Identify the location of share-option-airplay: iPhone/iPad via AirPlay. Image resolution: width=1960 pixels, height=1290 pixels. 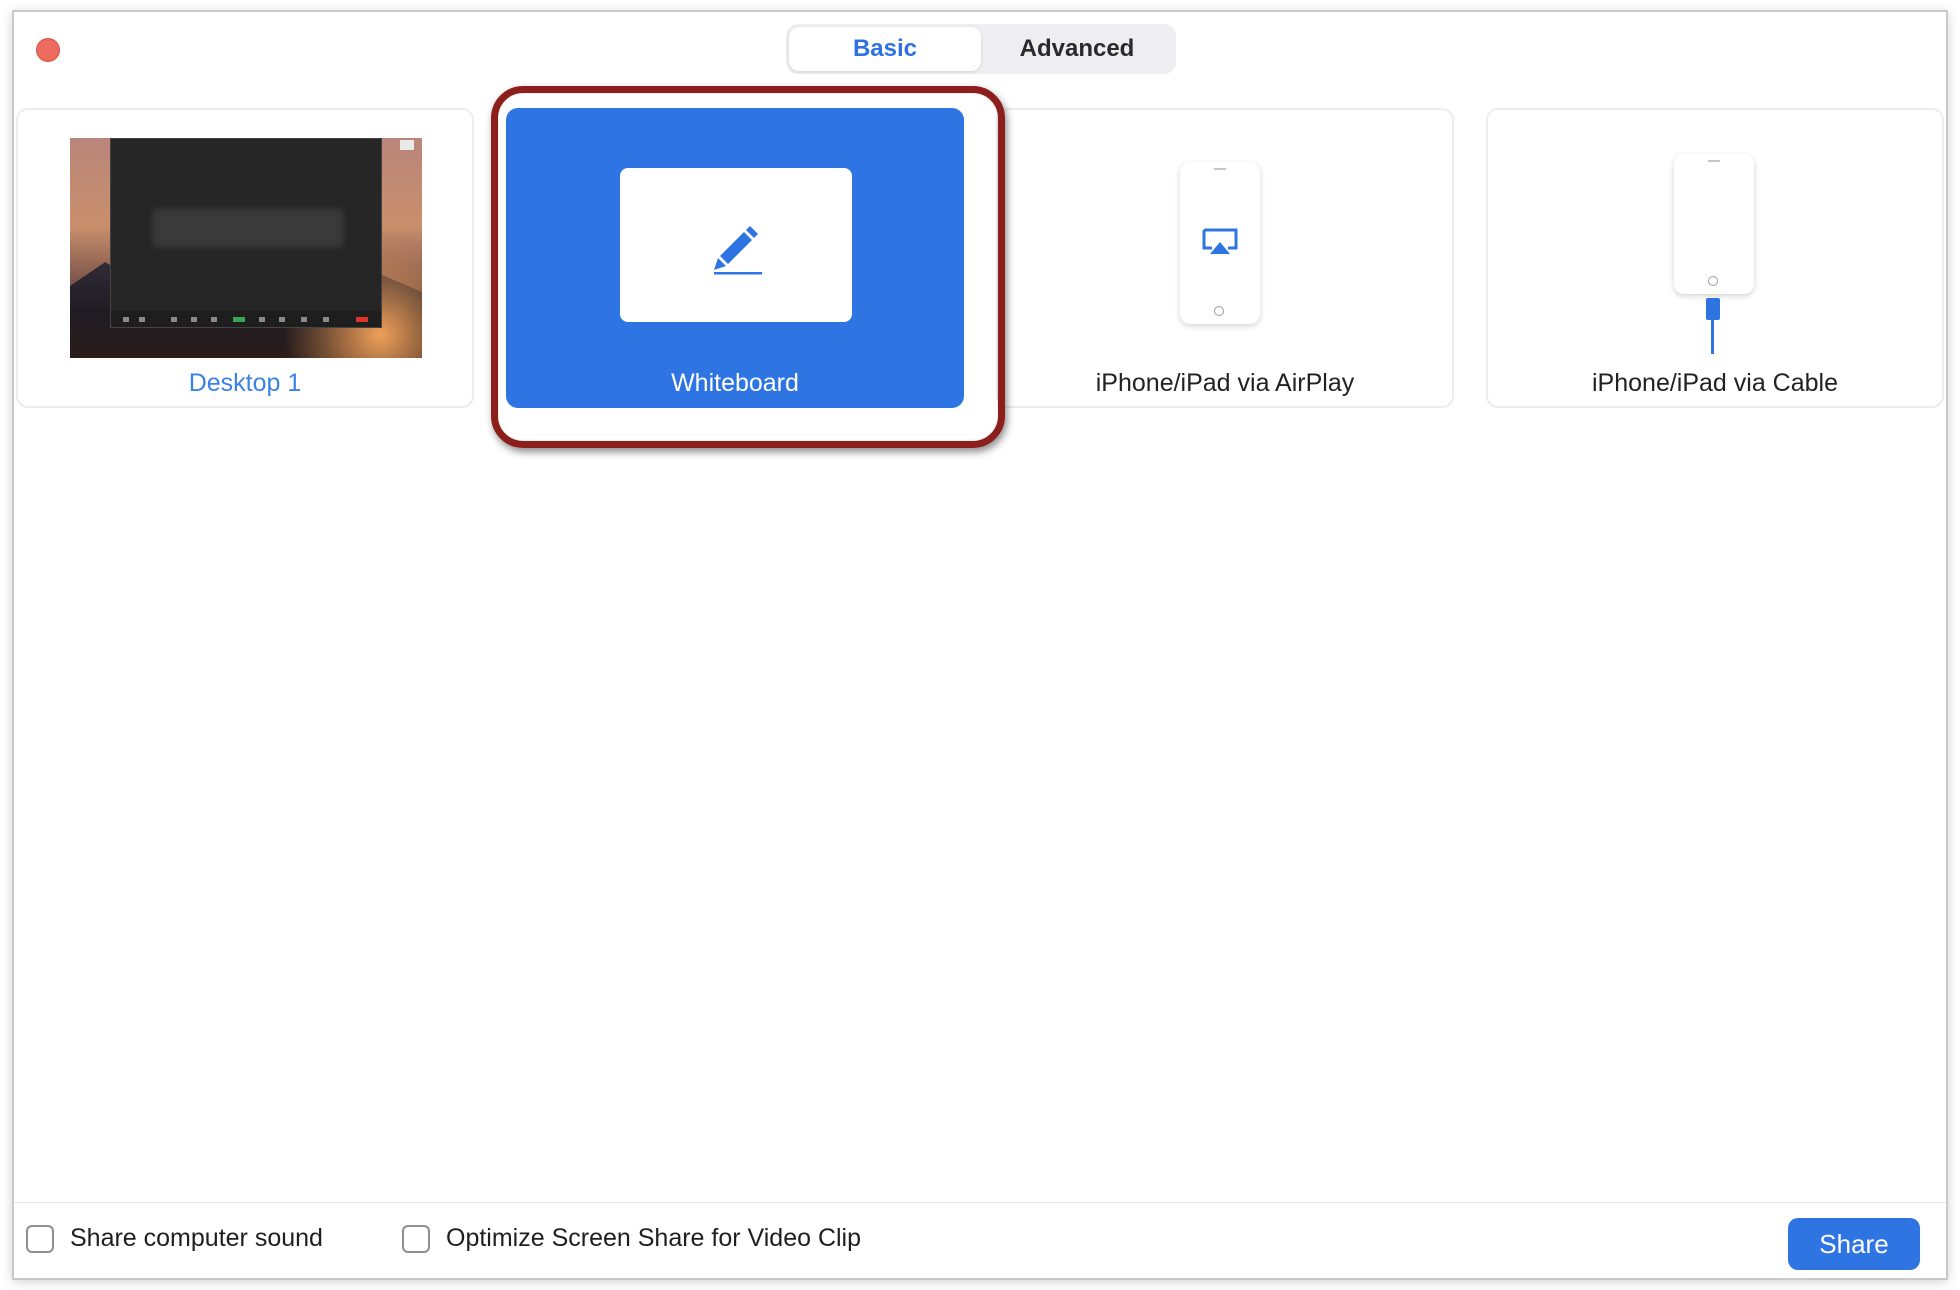
(1225, 258).